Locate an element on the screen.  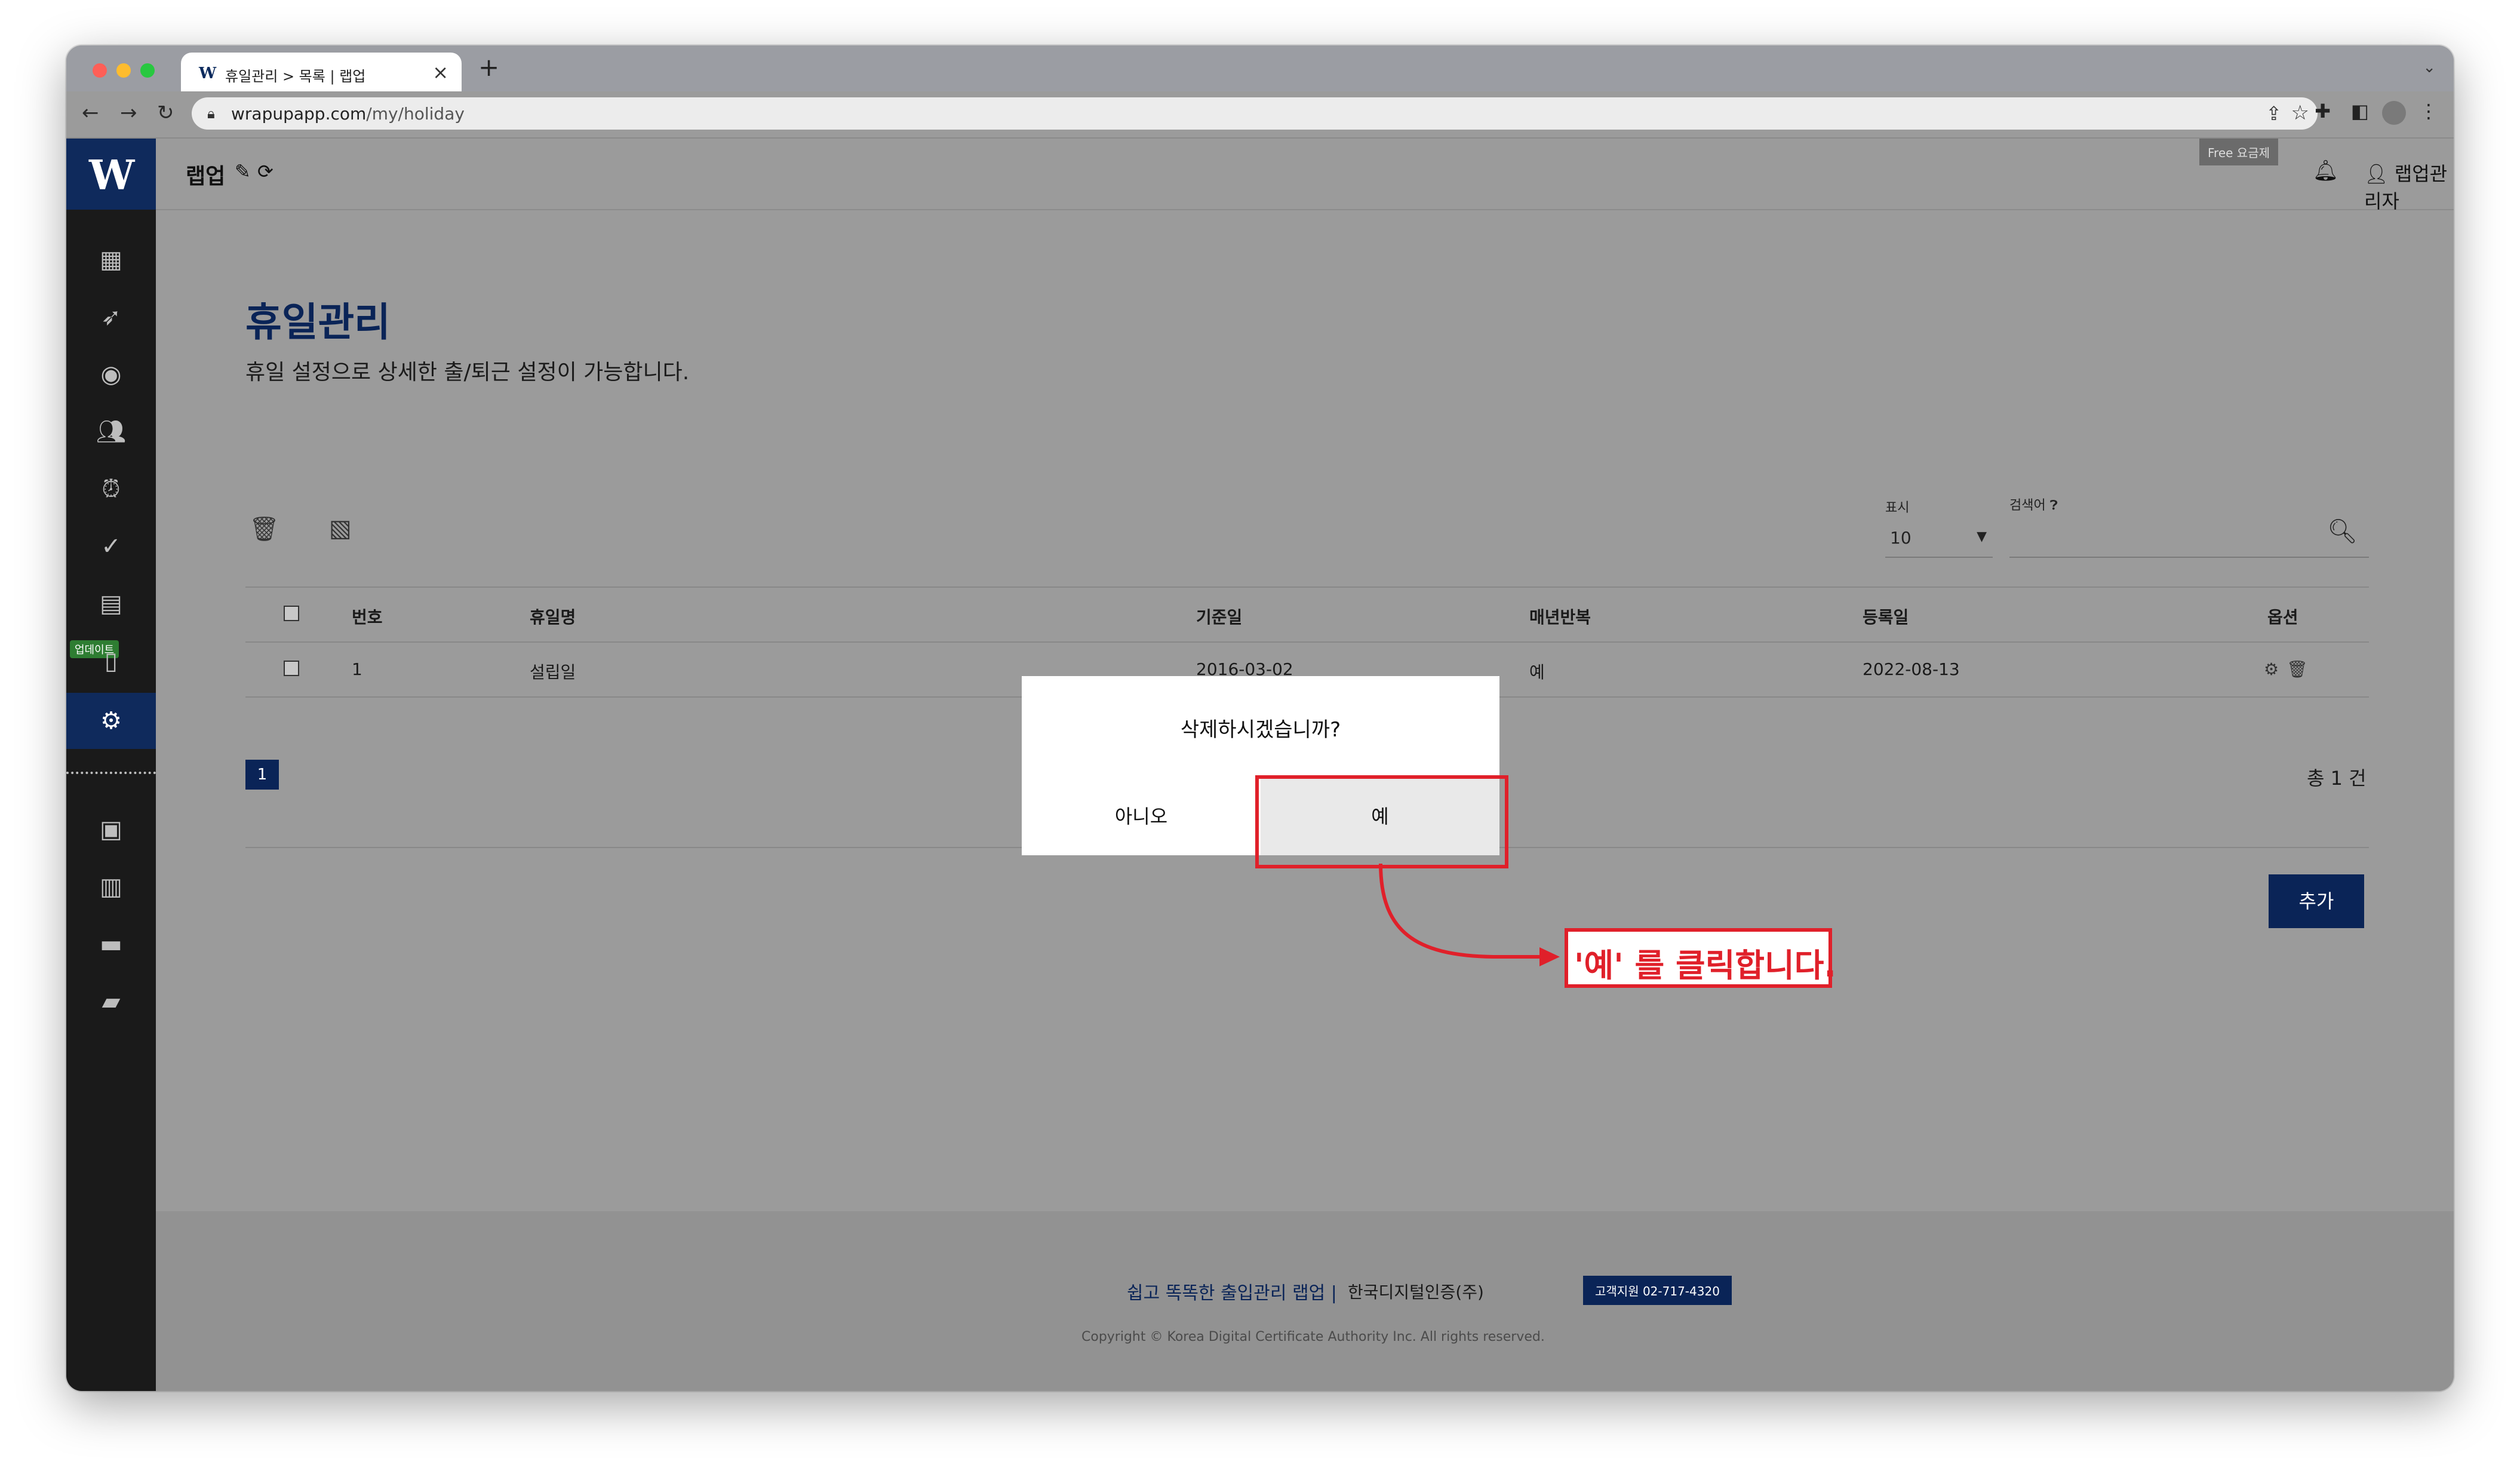
annotation-callout: '예' 를 클릭합니다. is located at coordinates (1700, 958).